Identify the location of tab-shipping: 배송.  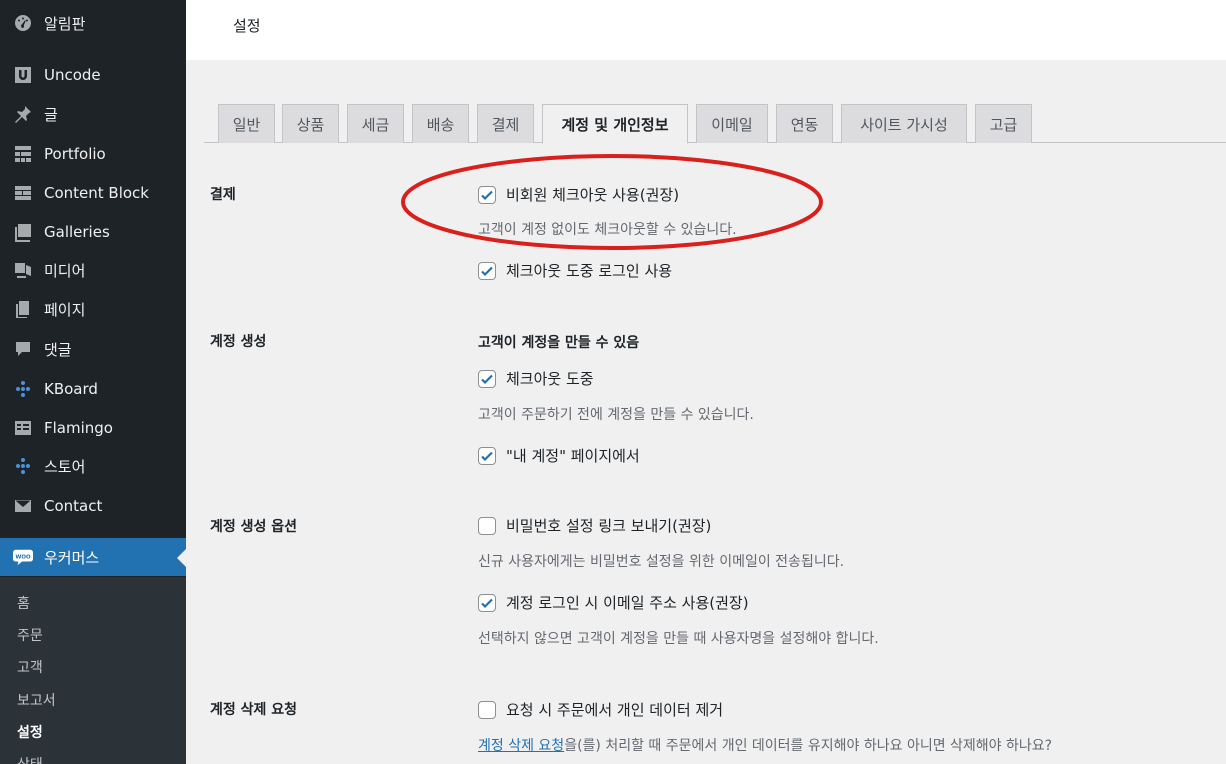
(440, 123).